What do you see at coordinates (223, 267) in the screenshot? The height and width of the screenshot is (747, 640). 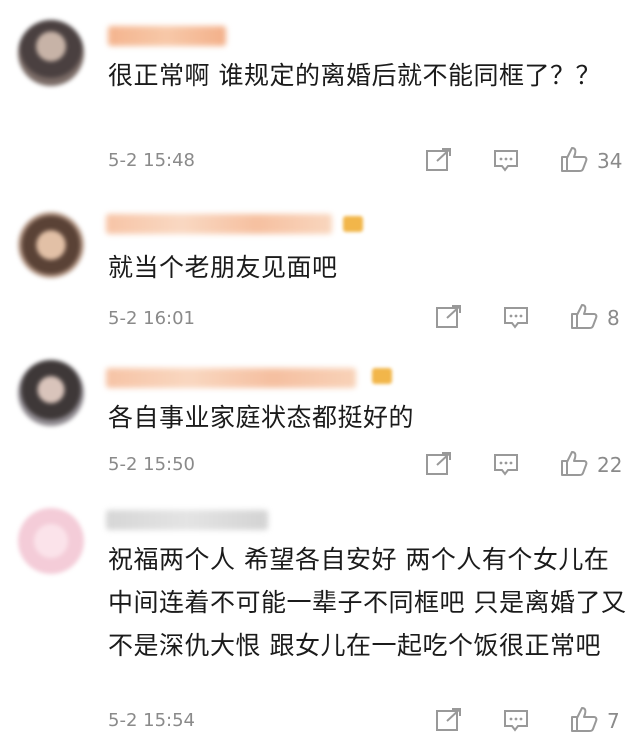 I see `comment-text: 就当个老朋友见面吧` at bounding box center [223, 267].